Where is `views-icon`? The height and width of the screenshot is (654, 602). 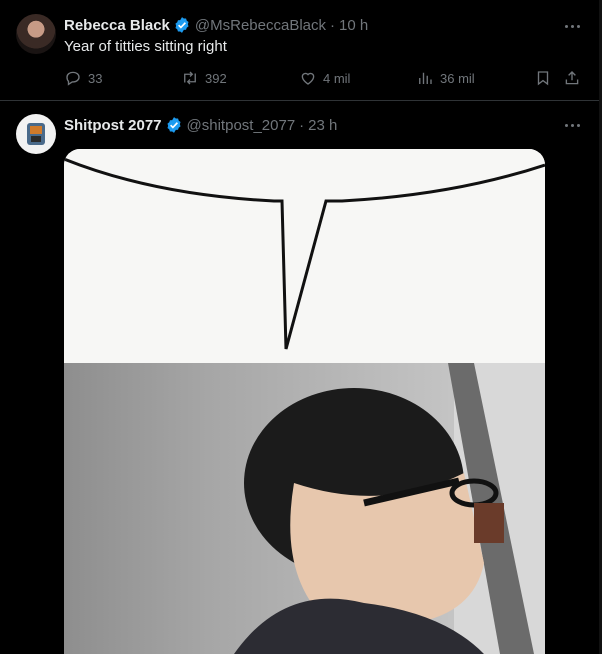
views-icon is located at coordinates (425, 78).